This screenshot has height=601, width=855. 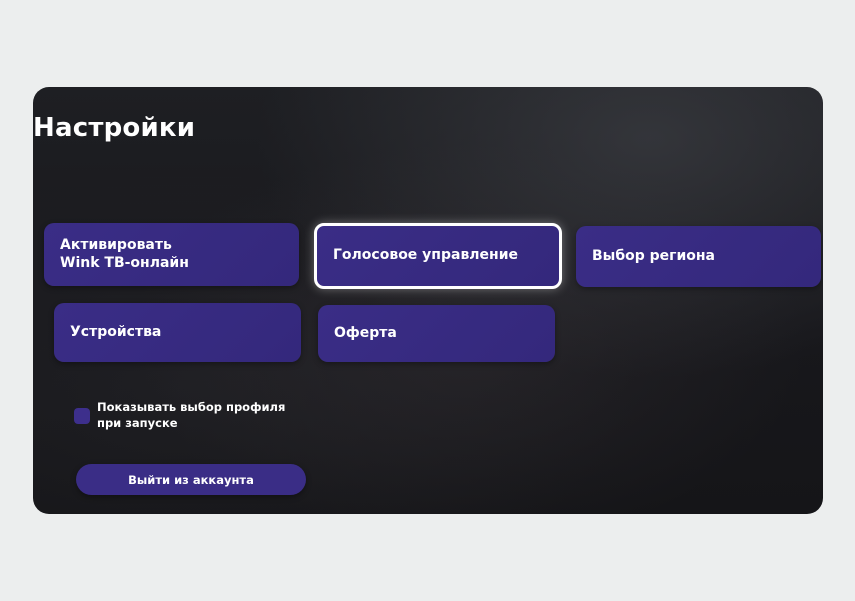 What do you see at coordinates (177, 332) in the screenshot?
I see `devices-tile: Устройства` at bounding box center [177, 332].